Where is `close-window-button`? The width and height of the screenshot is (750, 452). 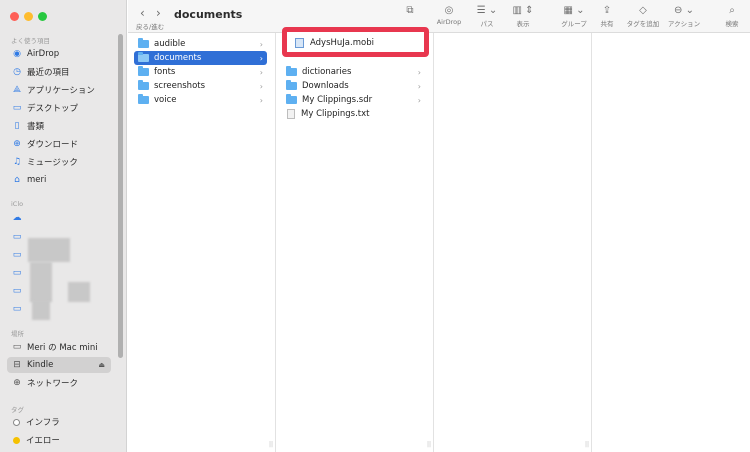
close-window-button is located at coordinates (14, 16).